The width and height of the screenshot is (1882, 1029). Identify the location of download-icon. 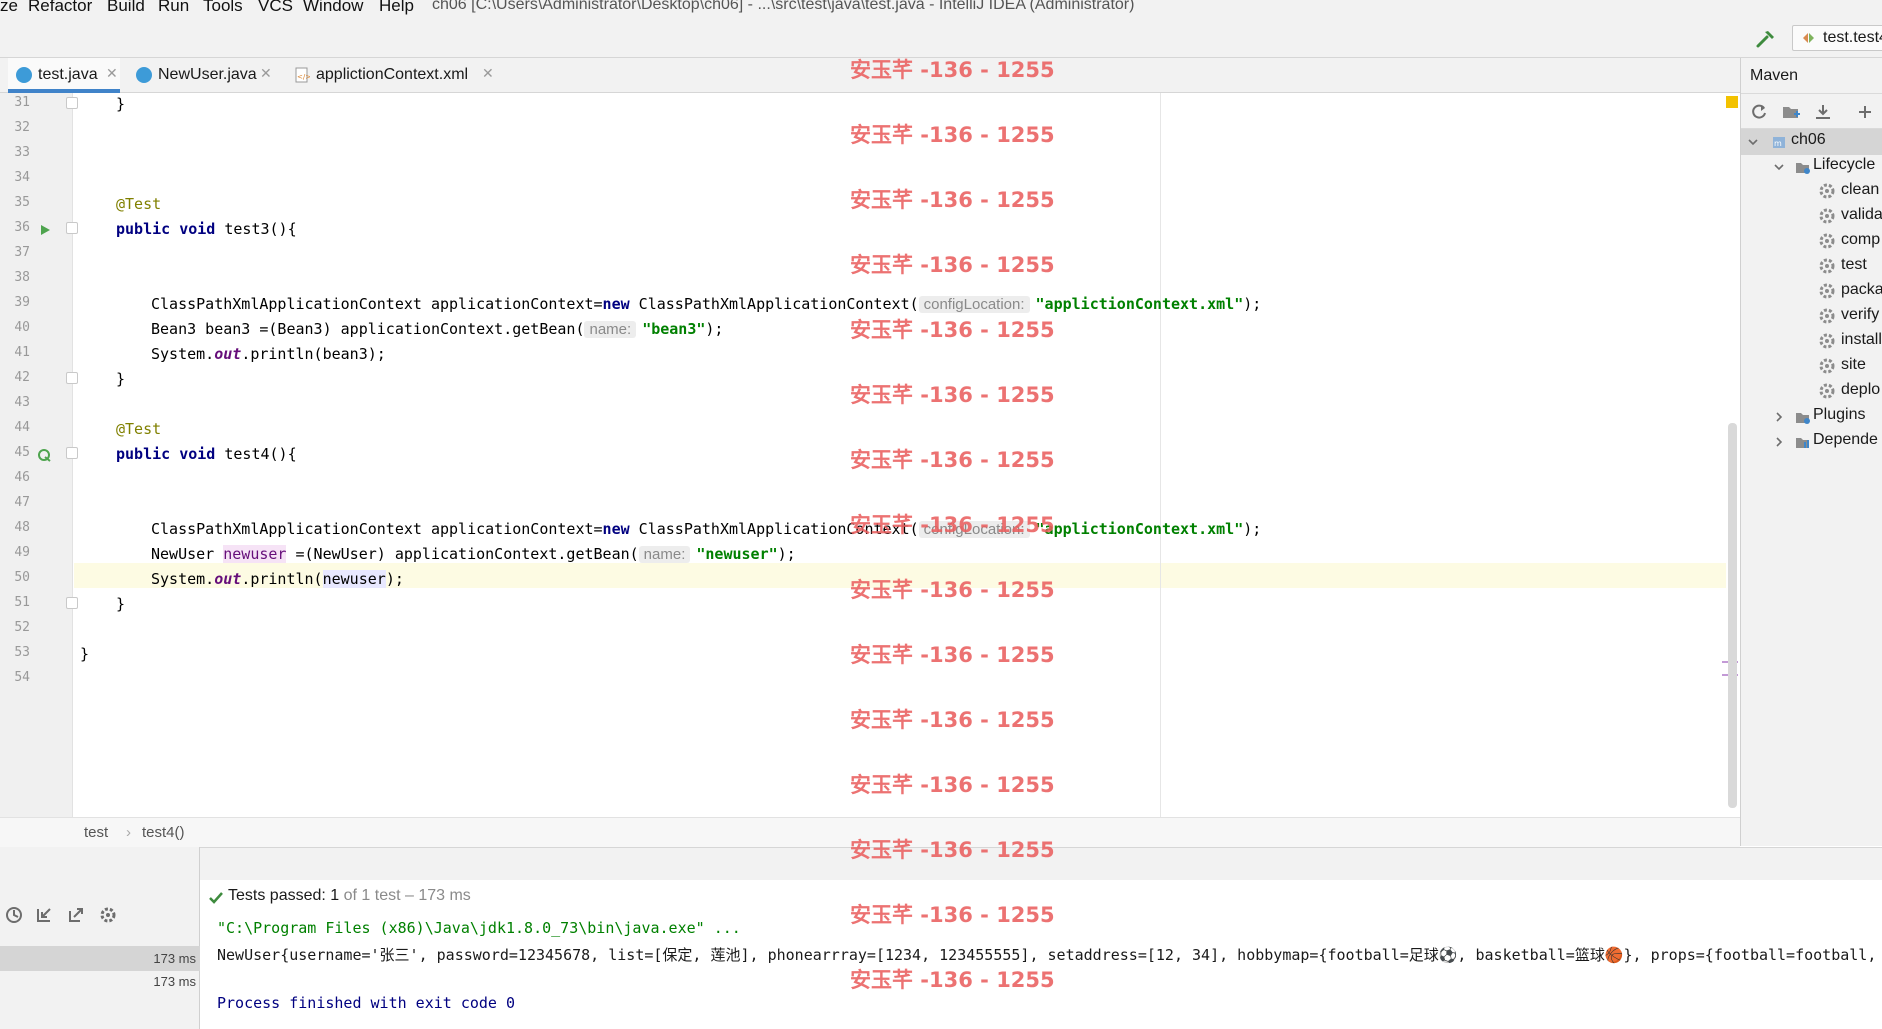
(1823, 112).